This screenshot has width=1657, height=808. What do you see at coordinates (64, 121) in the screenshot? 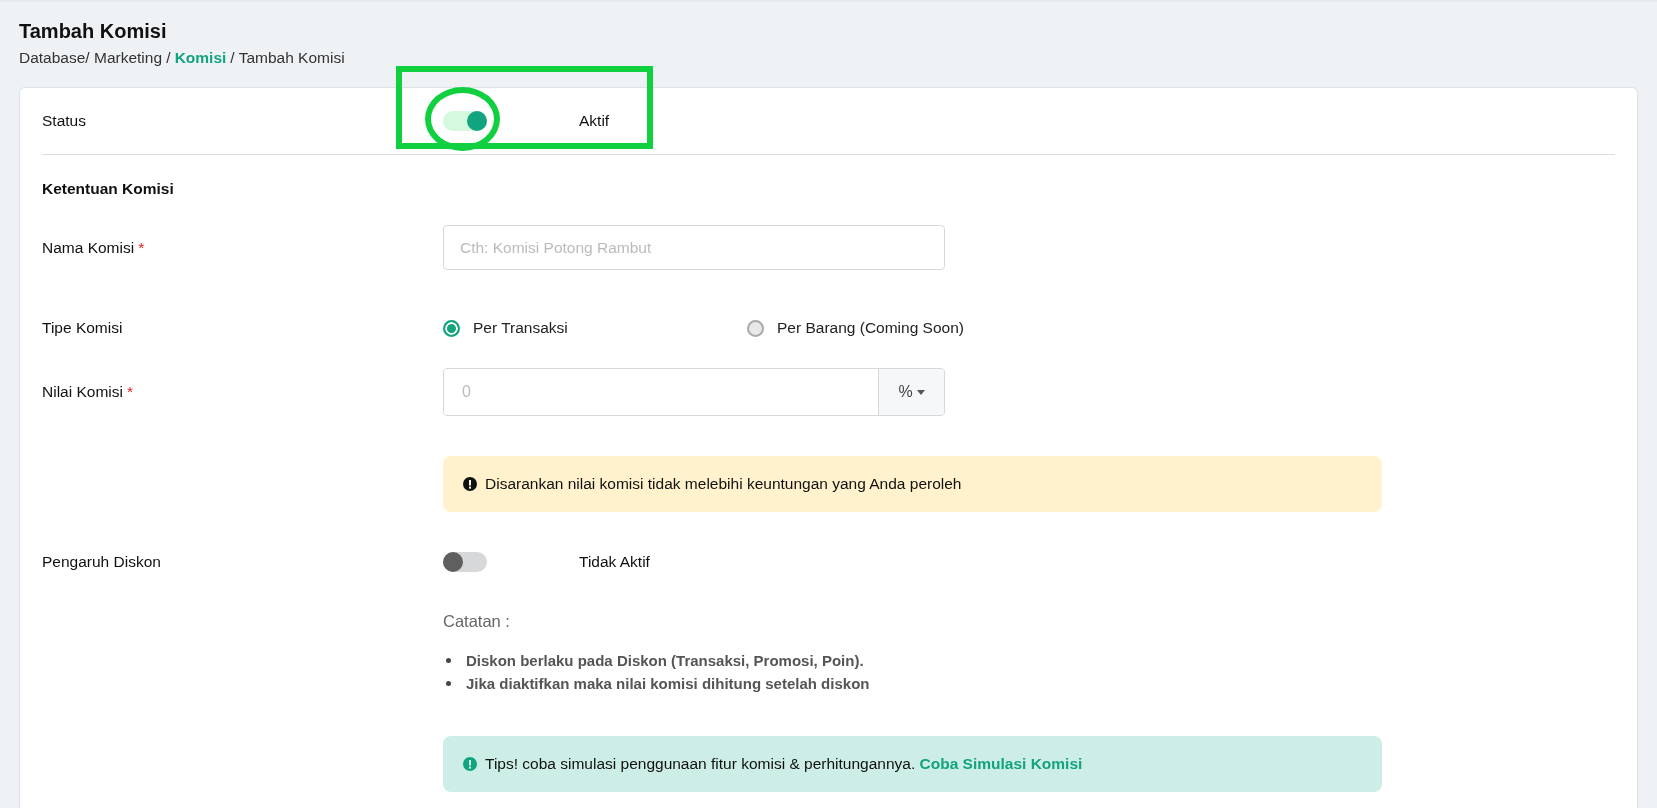
I see `field-label: Status` at bounding box center [64, 121].